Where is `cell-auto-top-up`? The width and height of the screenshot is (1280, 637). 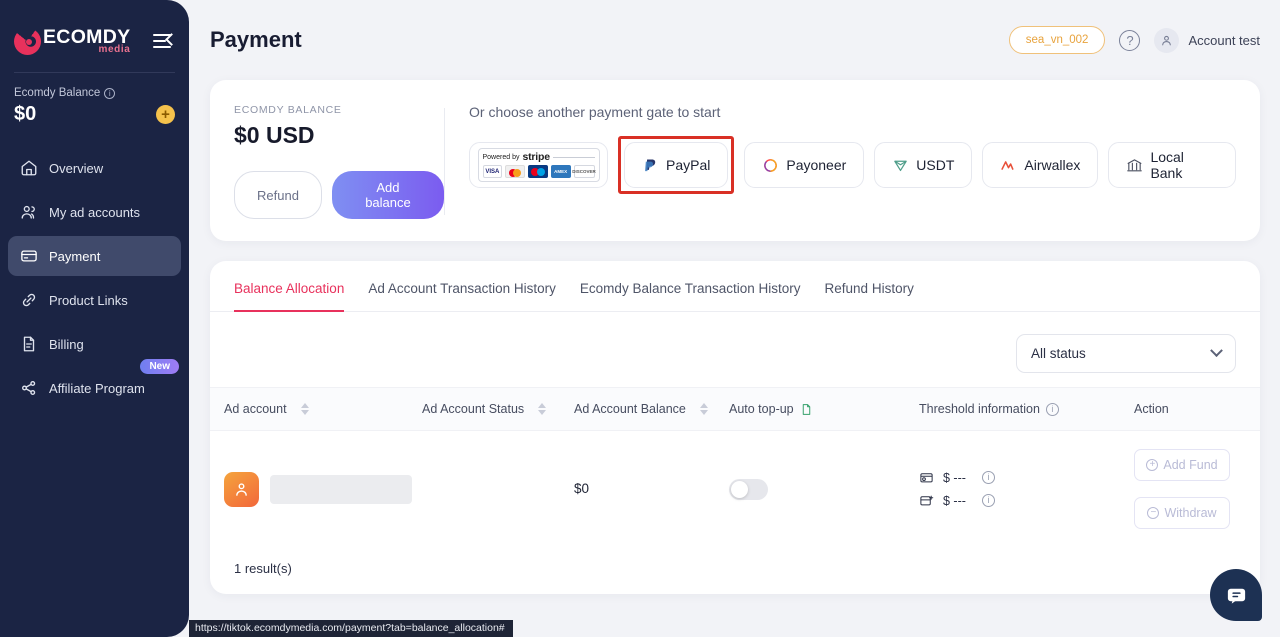
cell-auto-top-up is located at coordinates (824, 489).